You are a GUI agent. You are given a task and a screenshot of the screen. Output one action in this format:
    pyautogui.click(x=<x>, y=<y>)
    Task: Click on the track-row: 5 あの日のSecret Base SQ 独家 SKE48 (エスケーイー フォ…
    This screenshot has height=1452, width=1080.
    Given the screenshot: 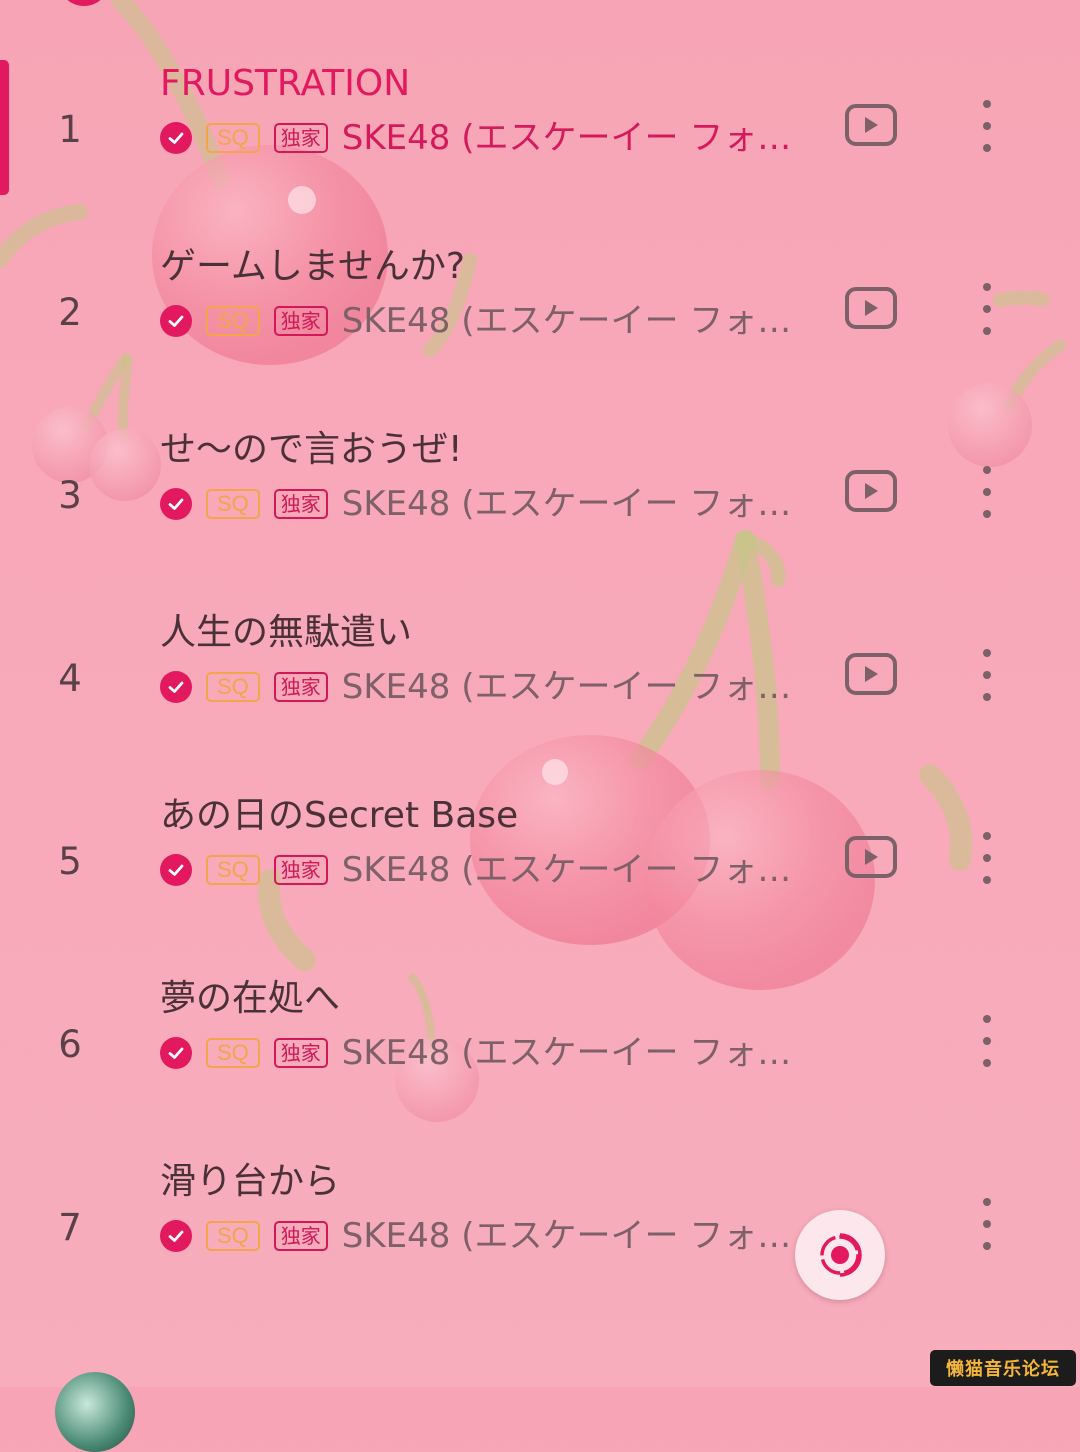 What is the action you would take?
    pyautogui.click(x=540, y=863)
    